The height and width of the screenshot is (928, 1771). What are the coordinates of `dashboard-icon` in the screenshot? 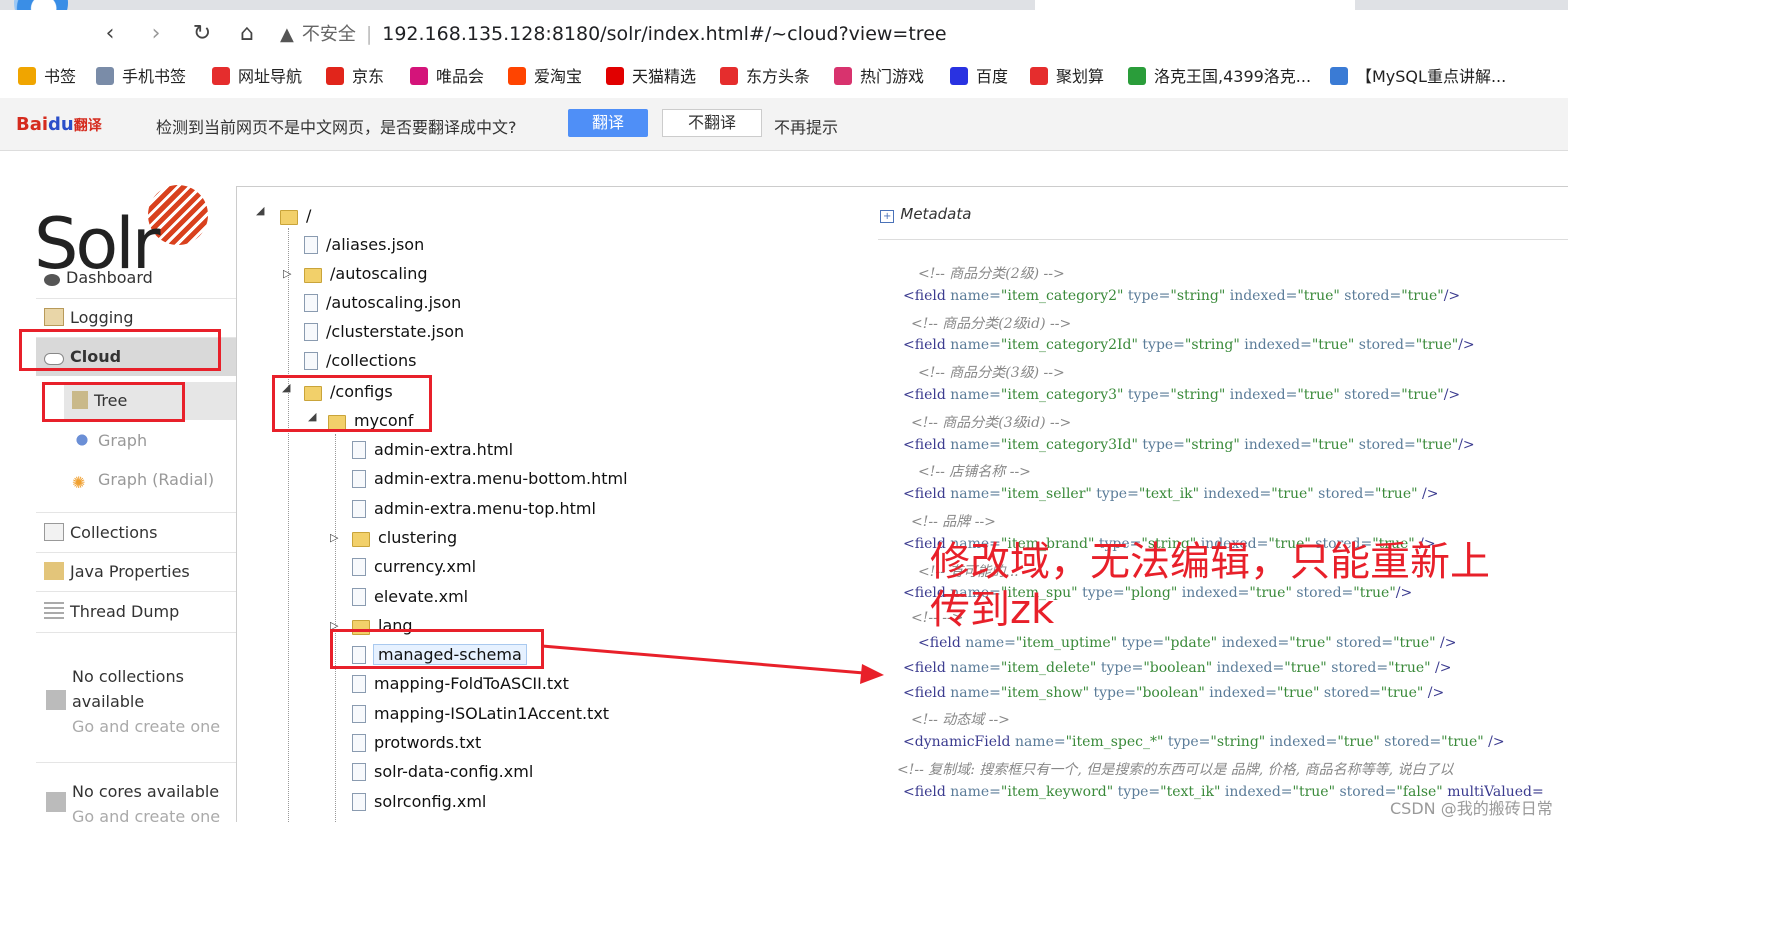 It's located at (52, 280).